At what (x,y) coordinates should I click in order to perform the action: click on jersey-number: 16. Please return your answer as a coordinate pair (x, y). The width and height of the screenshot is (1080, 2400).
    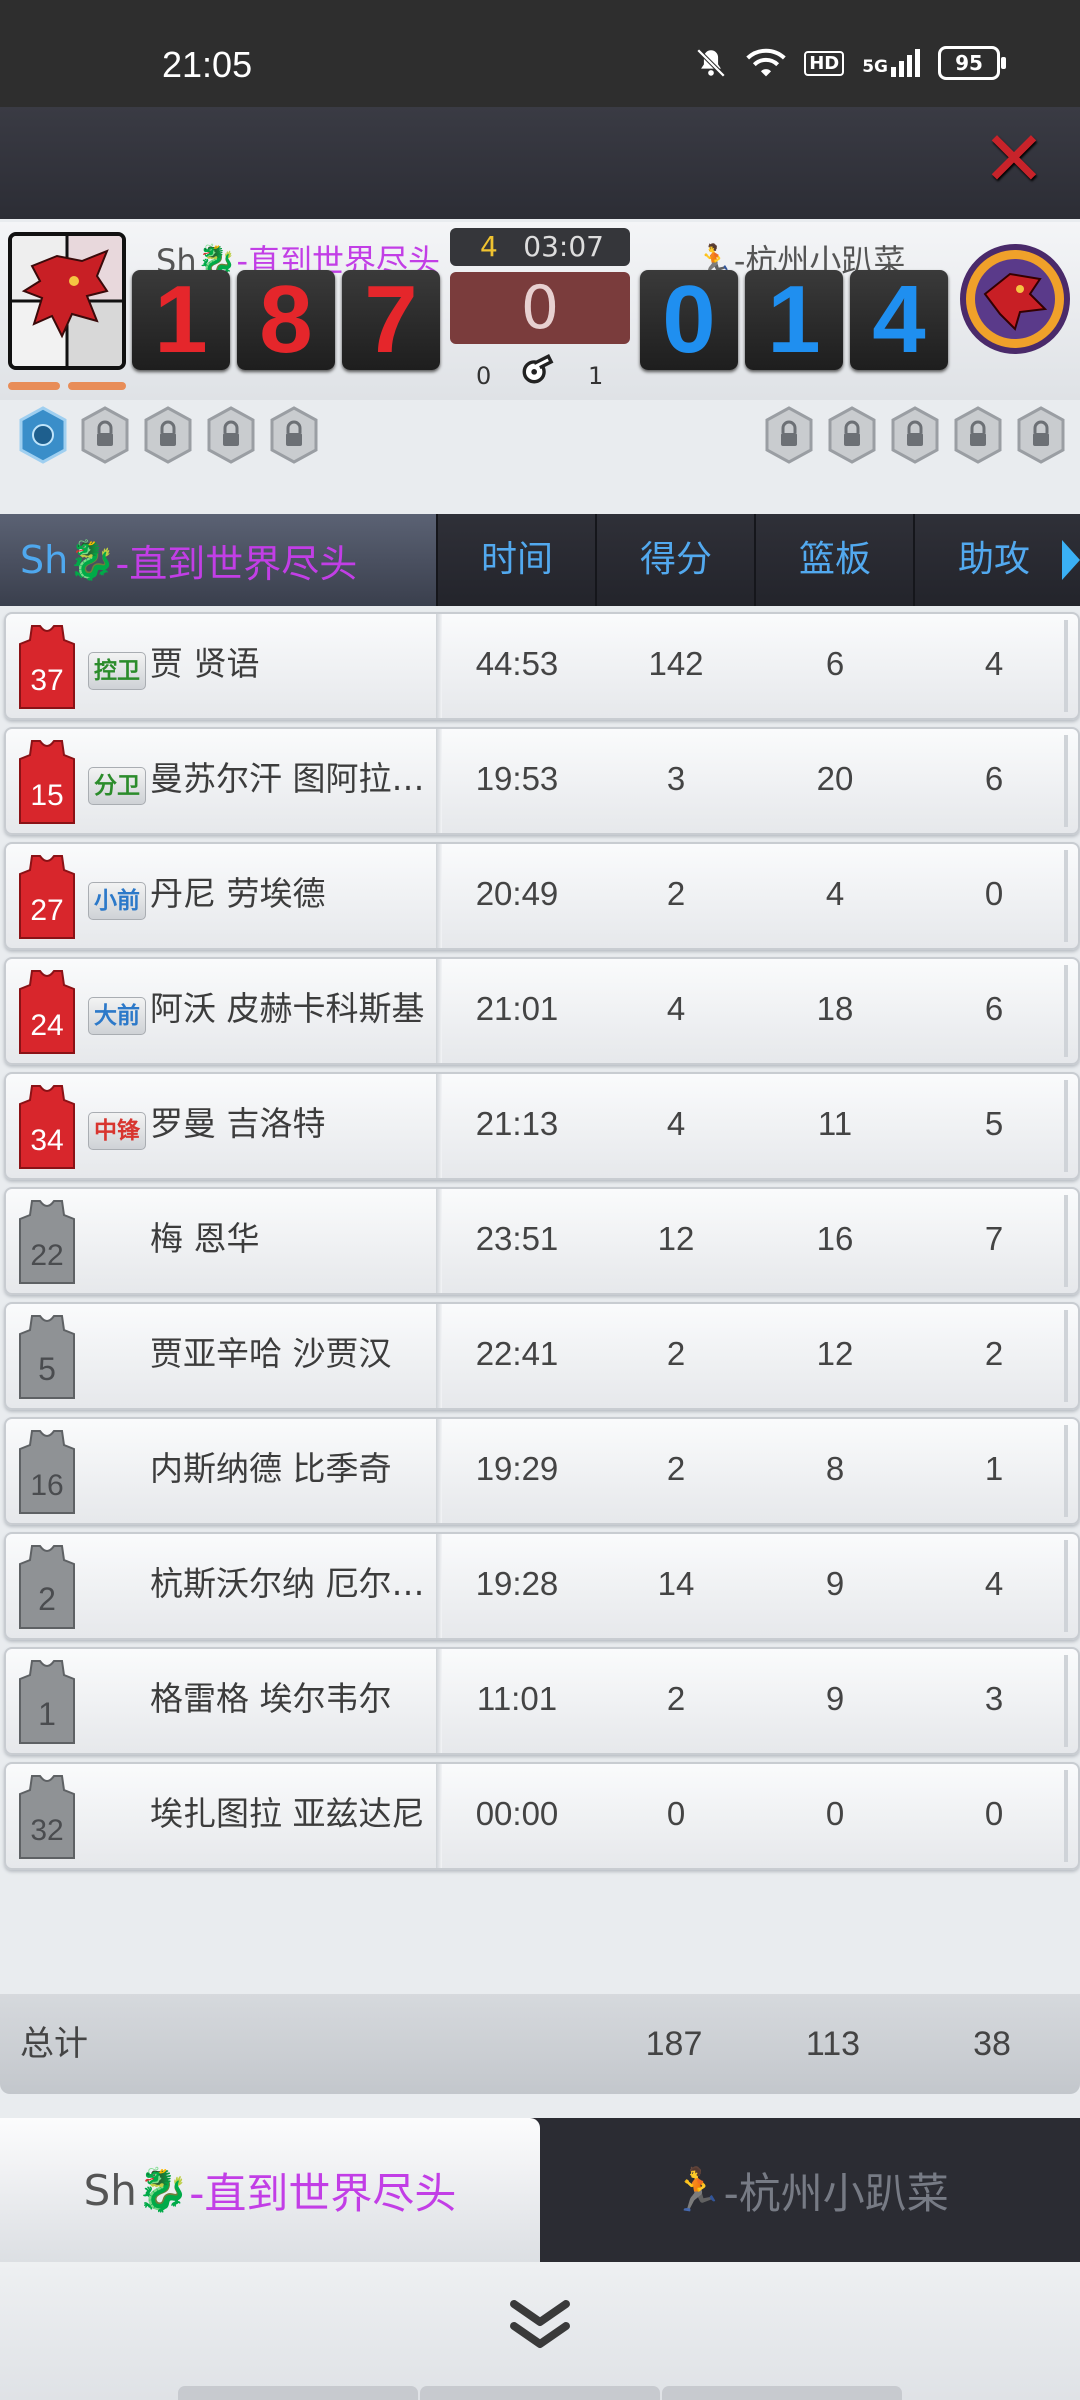
    Looking at the image, I should click on (46, 1485).